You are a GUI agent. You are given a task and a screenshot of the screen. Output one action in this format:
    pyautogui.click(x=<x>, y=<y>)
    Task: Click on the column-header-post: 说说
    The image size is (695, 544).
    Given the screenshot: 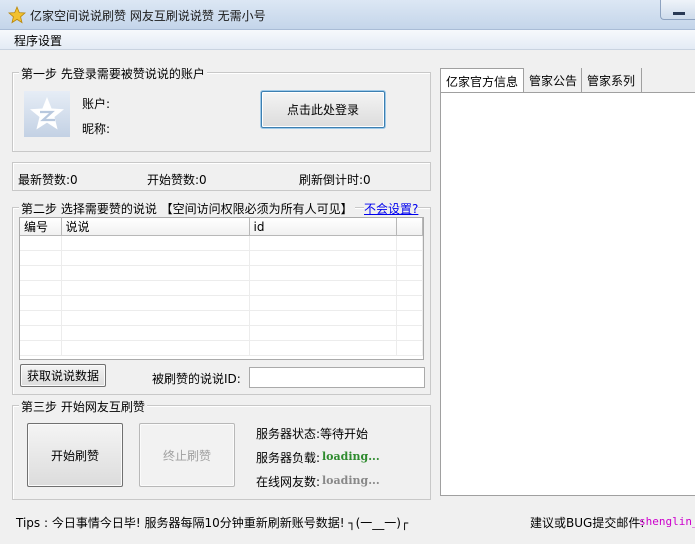 What is the action you would take?
    pyautogui.click(x=155, y=227)
    